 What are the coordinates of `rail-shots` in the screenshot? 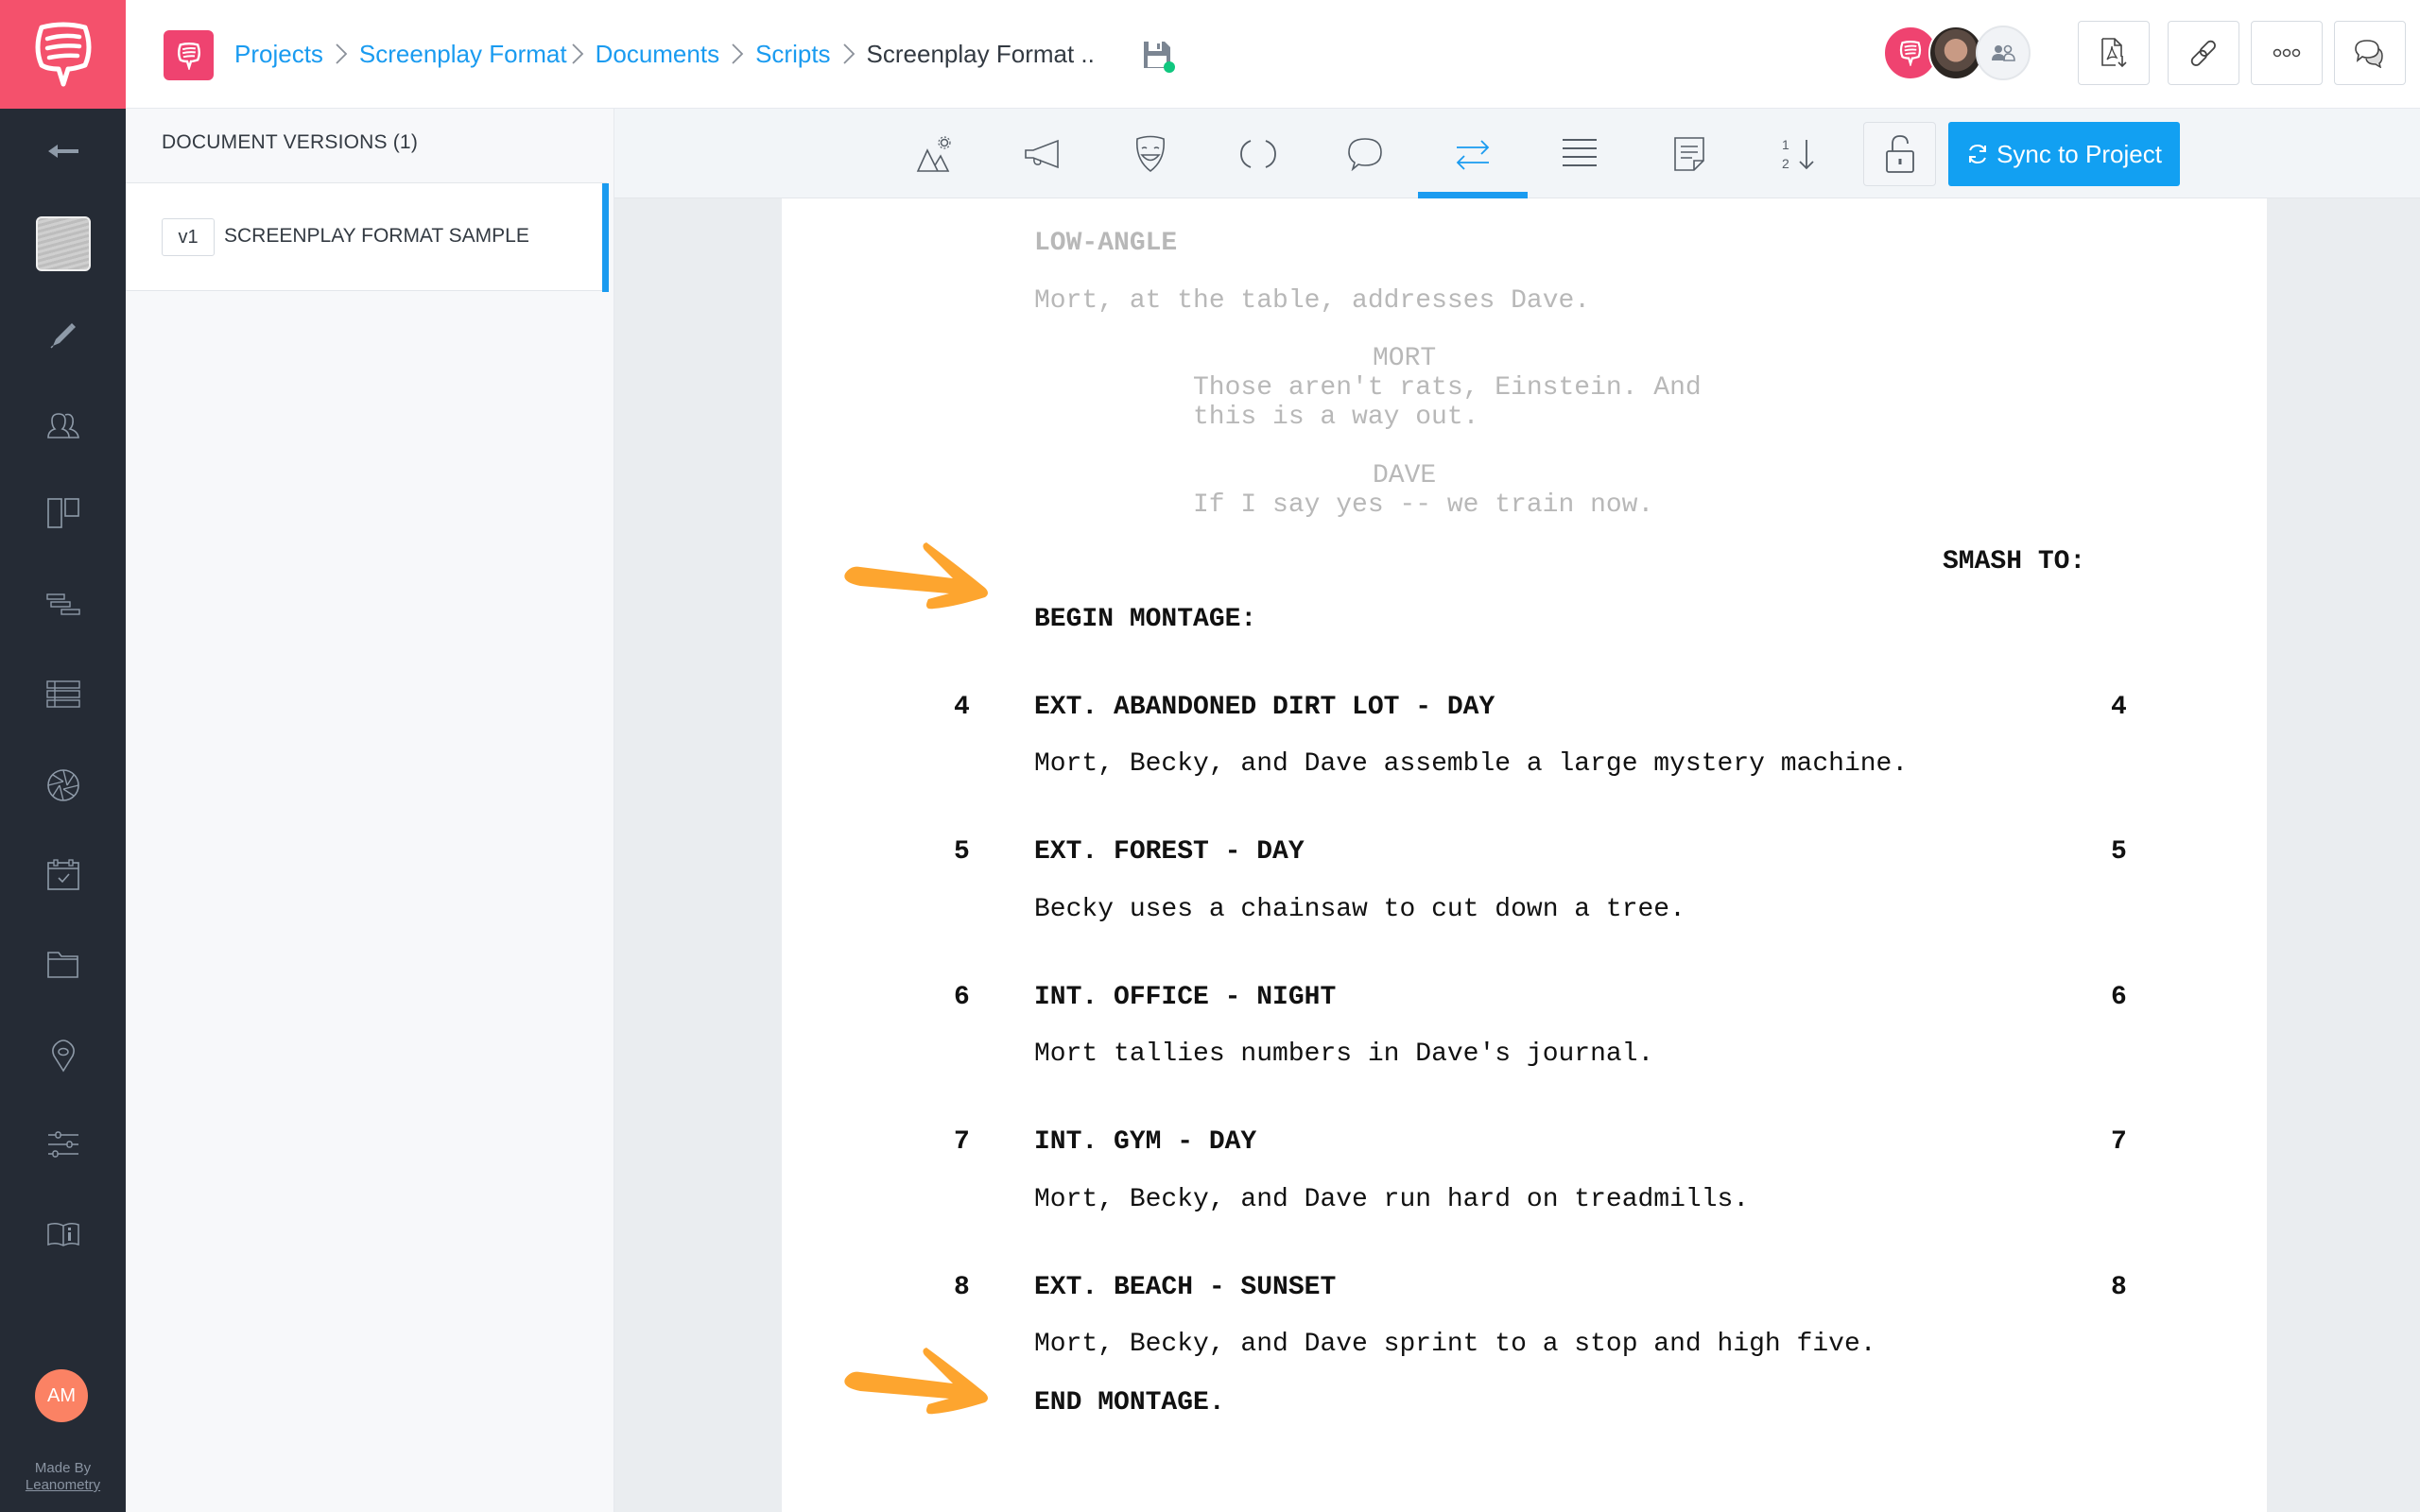 It's located at (63, 785).